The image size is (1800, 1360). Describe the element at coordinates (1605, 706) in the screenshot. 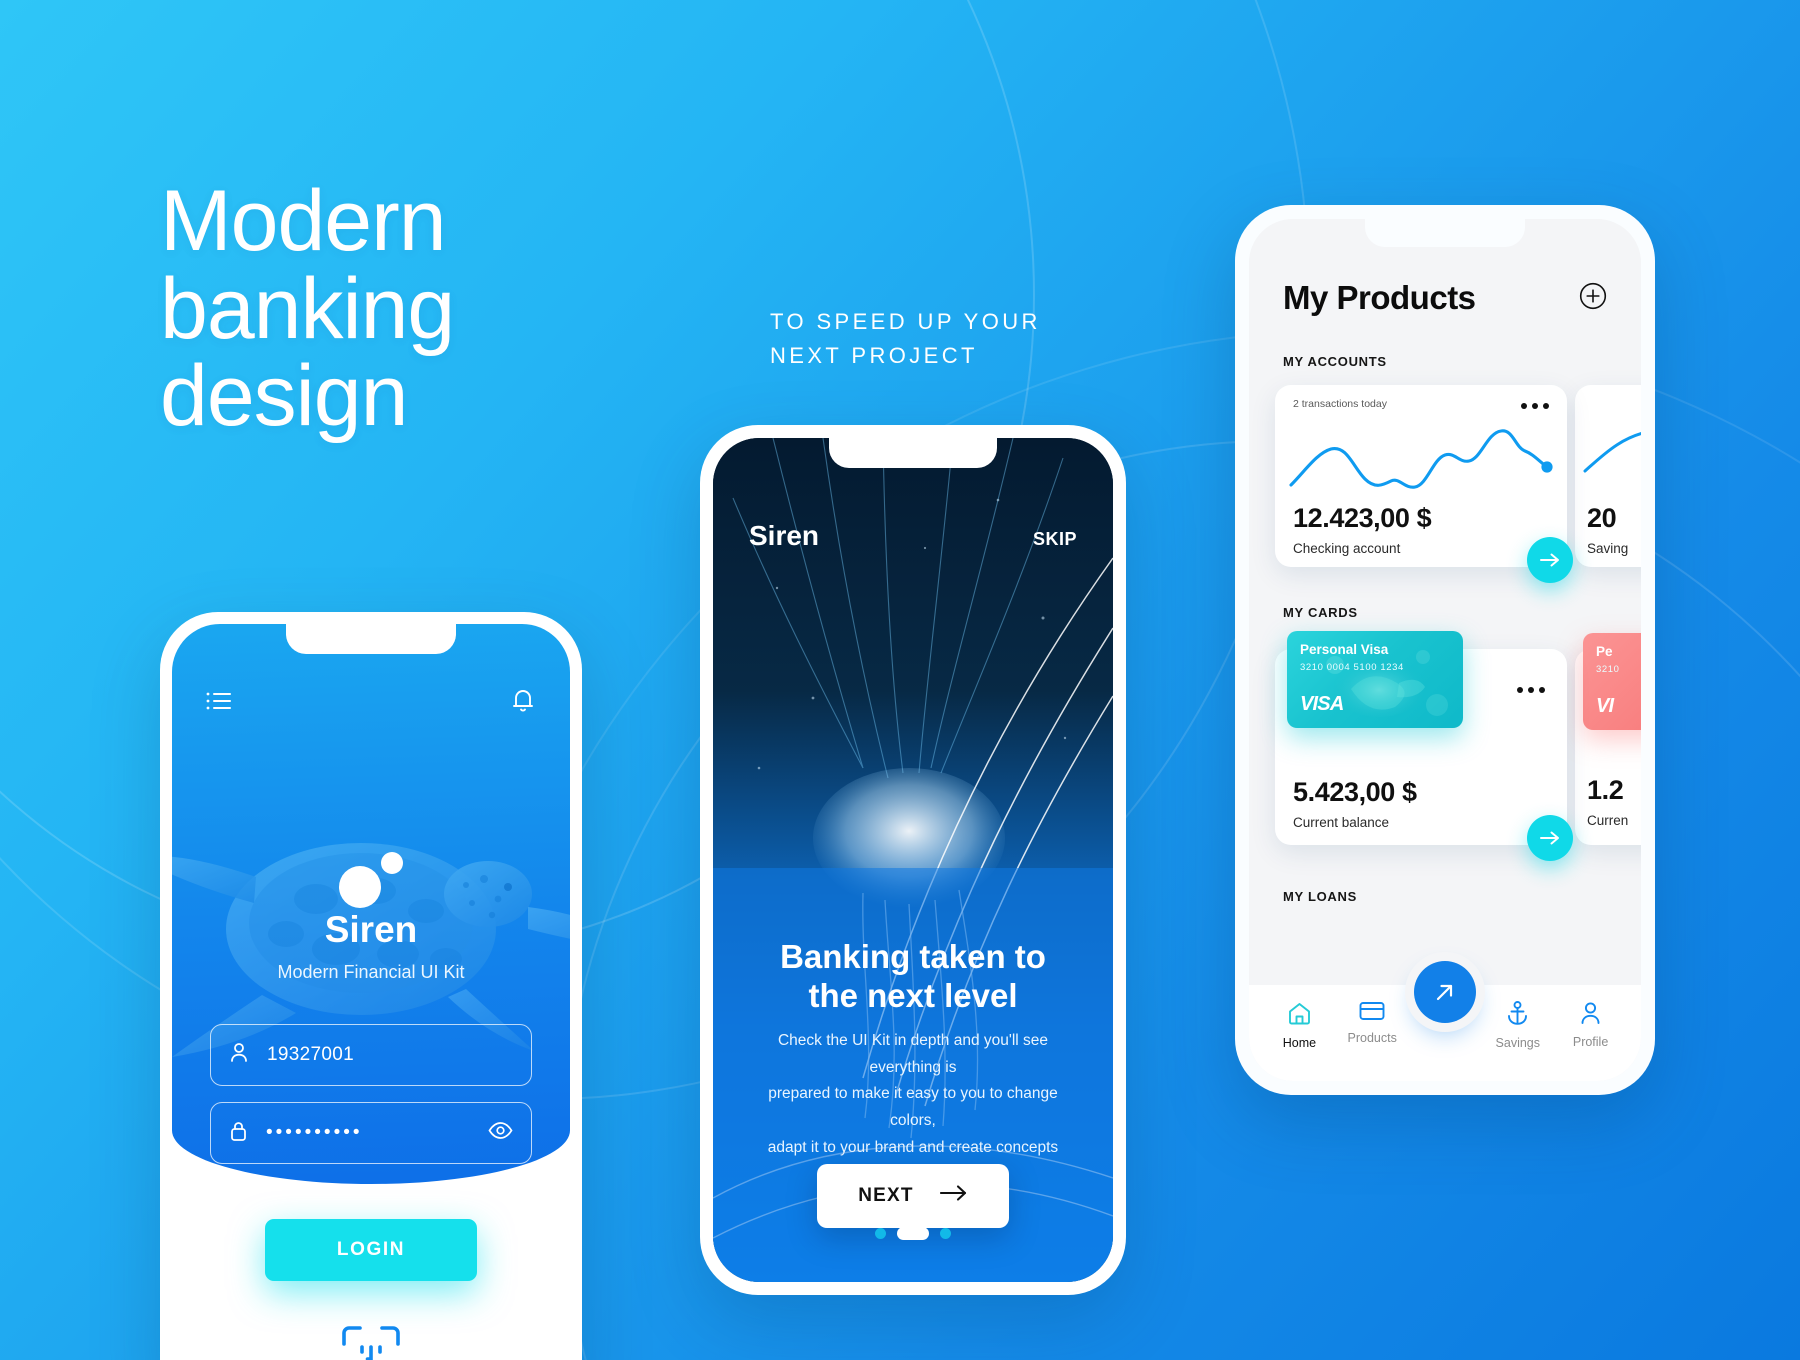

I see `visa-next-logo: VI` at that location.